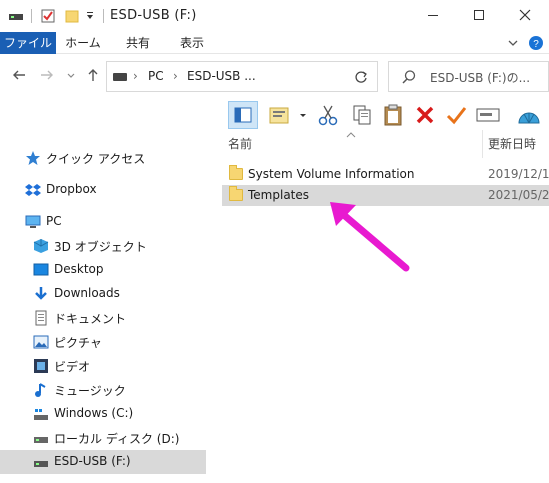 This screenshot has width=549, height=483. What do you see at coordinates (479, 15) in the screenshot?
I see `maximize-button` at bounding box center [479, 15].